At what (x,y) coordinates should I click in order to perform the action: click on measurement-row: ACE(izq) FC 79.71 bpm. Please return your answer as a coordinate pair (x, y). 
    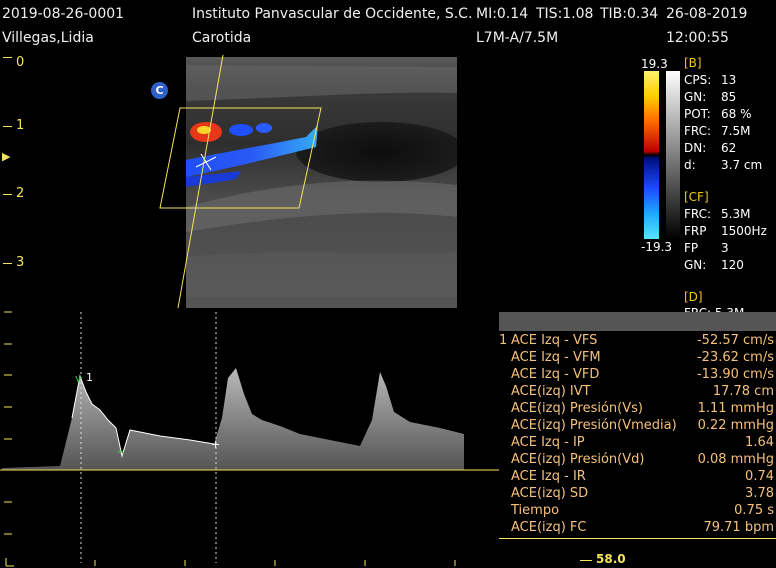
    Looking at the image, I should click on (642, 527).